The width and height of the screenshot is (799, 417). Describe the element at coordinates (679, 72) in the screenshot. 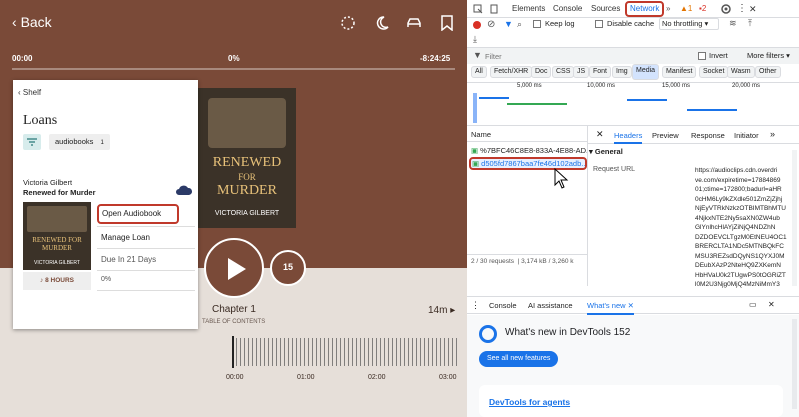

I see `type-filter-manifest: Manifest` at that location.